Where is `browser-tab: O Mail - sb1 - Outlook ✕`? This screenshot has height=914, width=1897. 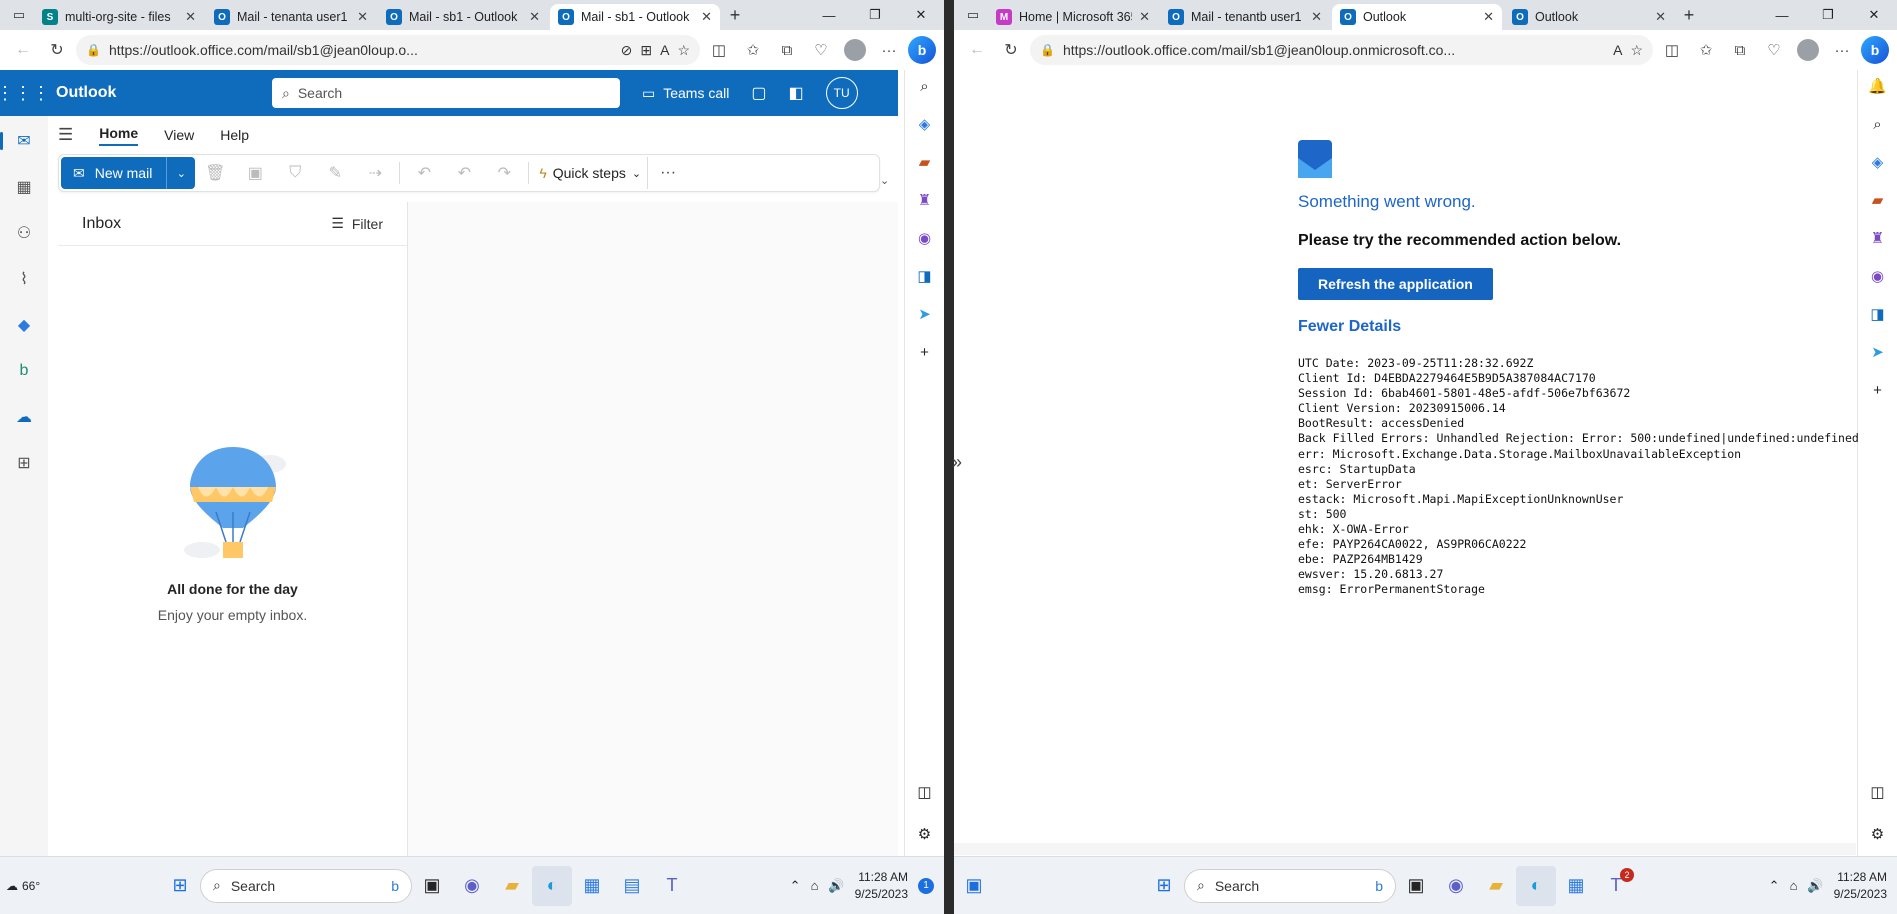 browser-tab: O Mail - sb1 - Outlook ✕ is located at coordinates (635, 17).